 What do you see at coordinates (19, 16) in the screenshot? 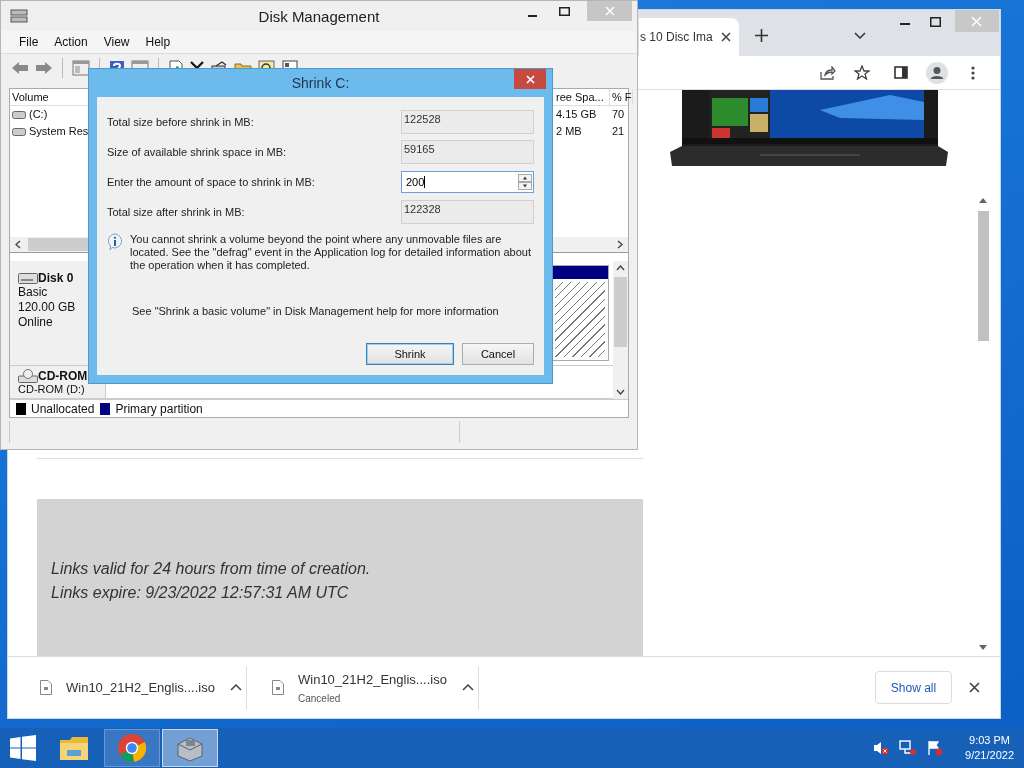
I see `disk-icon` at bounding box center [19, 16].